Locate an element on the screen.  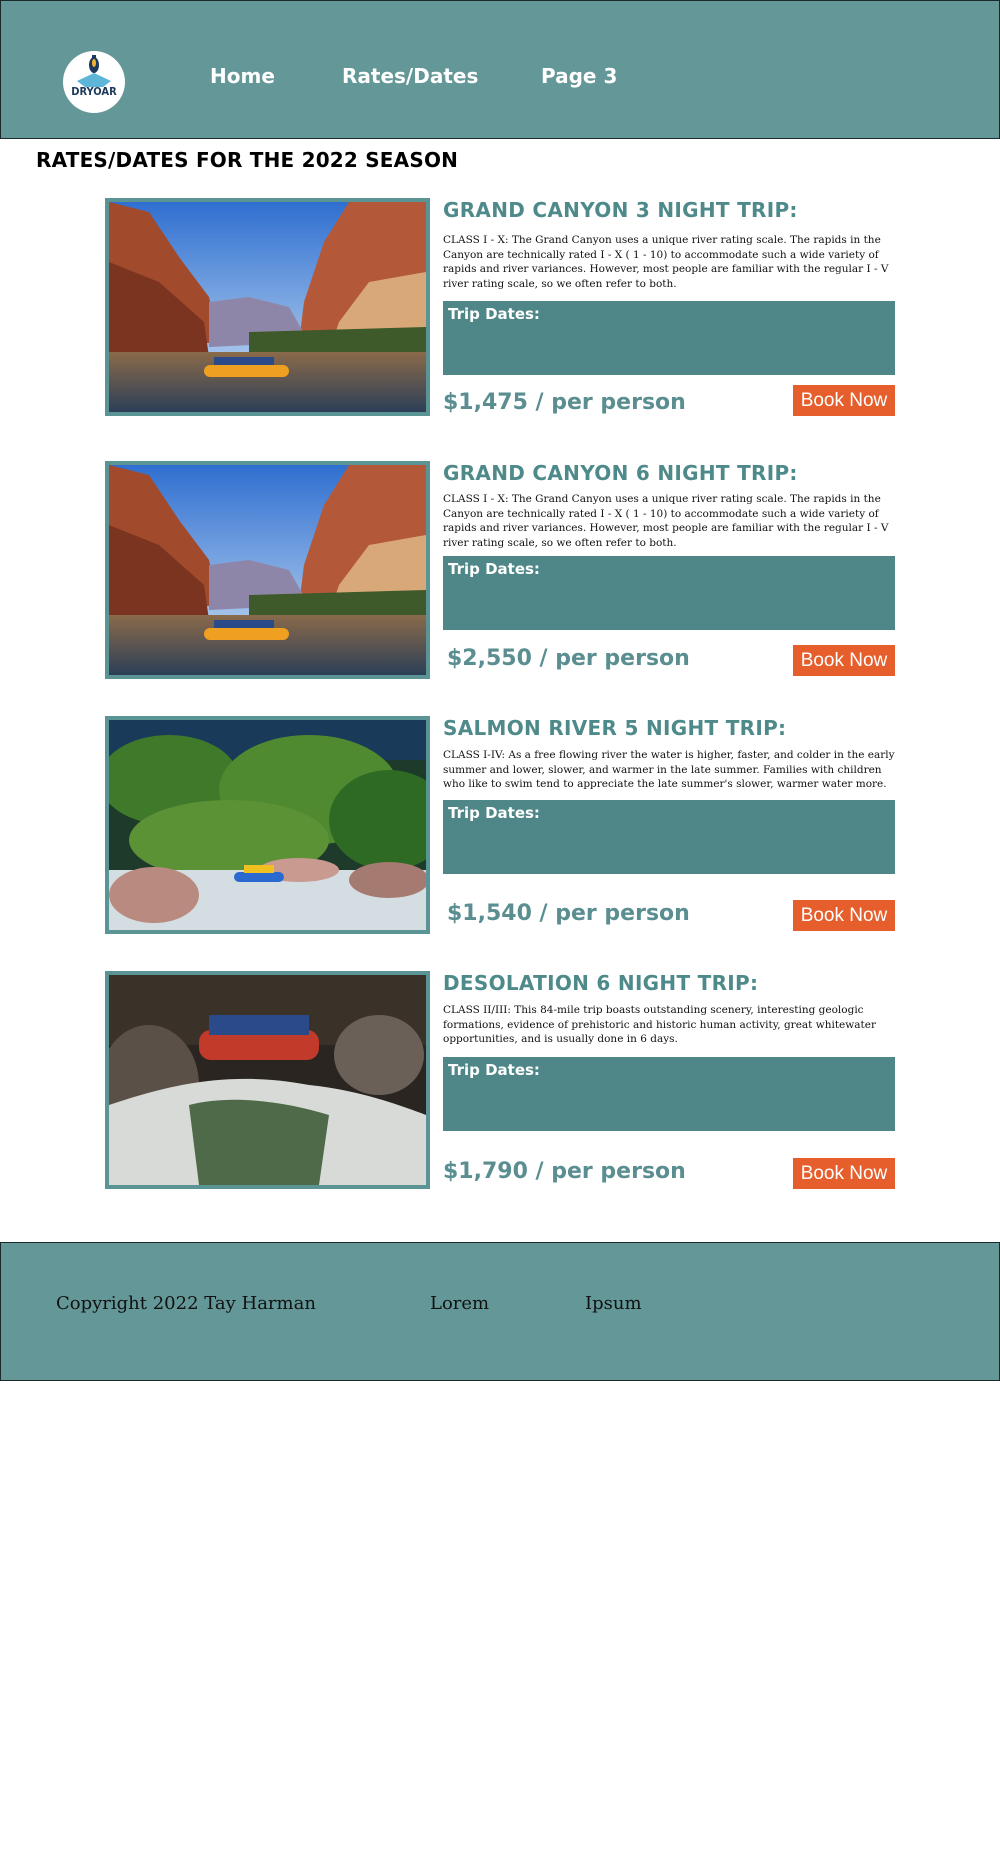
trip-price: $1,790 / per person is located at coordinates (564, 1171).